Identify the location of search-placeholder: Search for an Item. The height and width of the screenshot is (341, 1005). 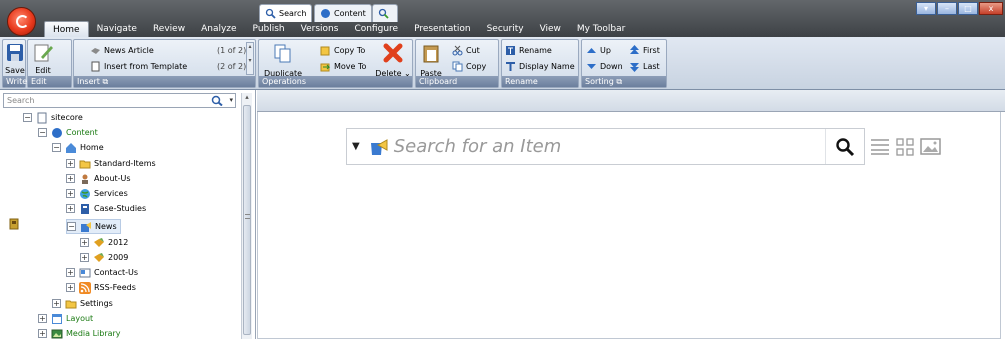
(478, 146).